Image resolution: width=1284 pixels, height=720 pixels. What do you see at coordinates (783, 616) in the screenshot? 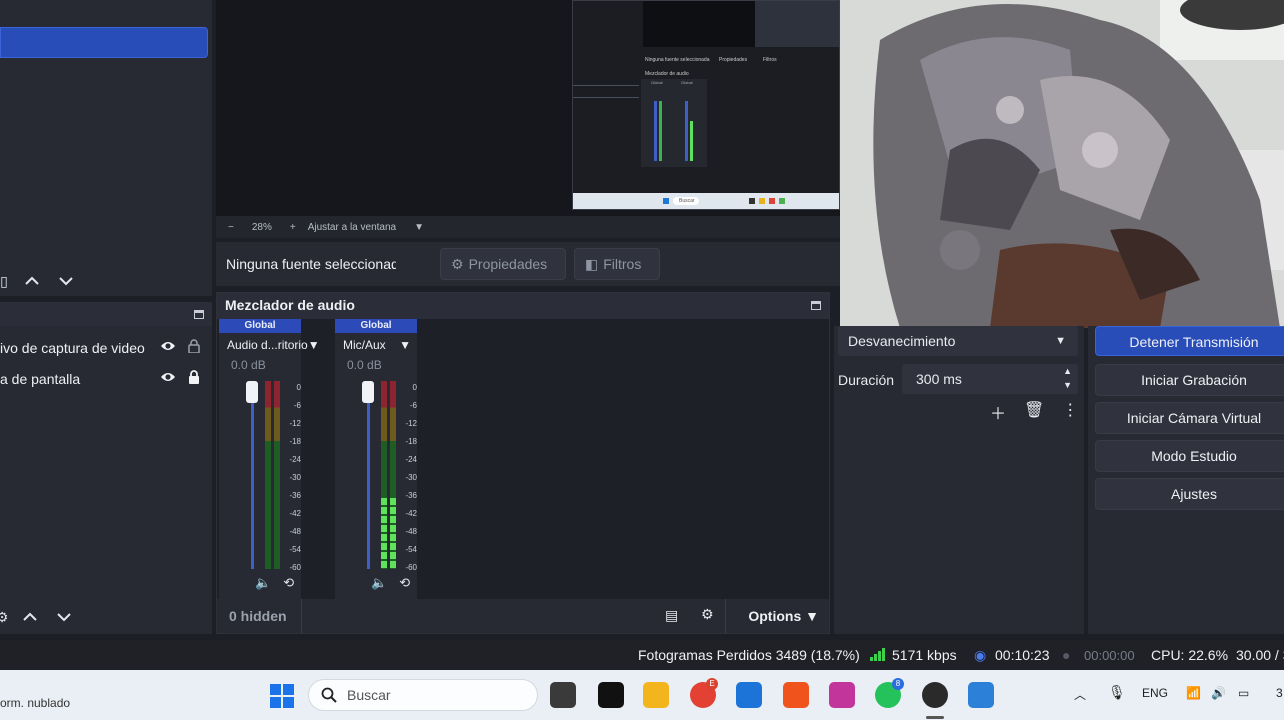
I see `options-button: Options ▼` at bounding box center [783, 616].